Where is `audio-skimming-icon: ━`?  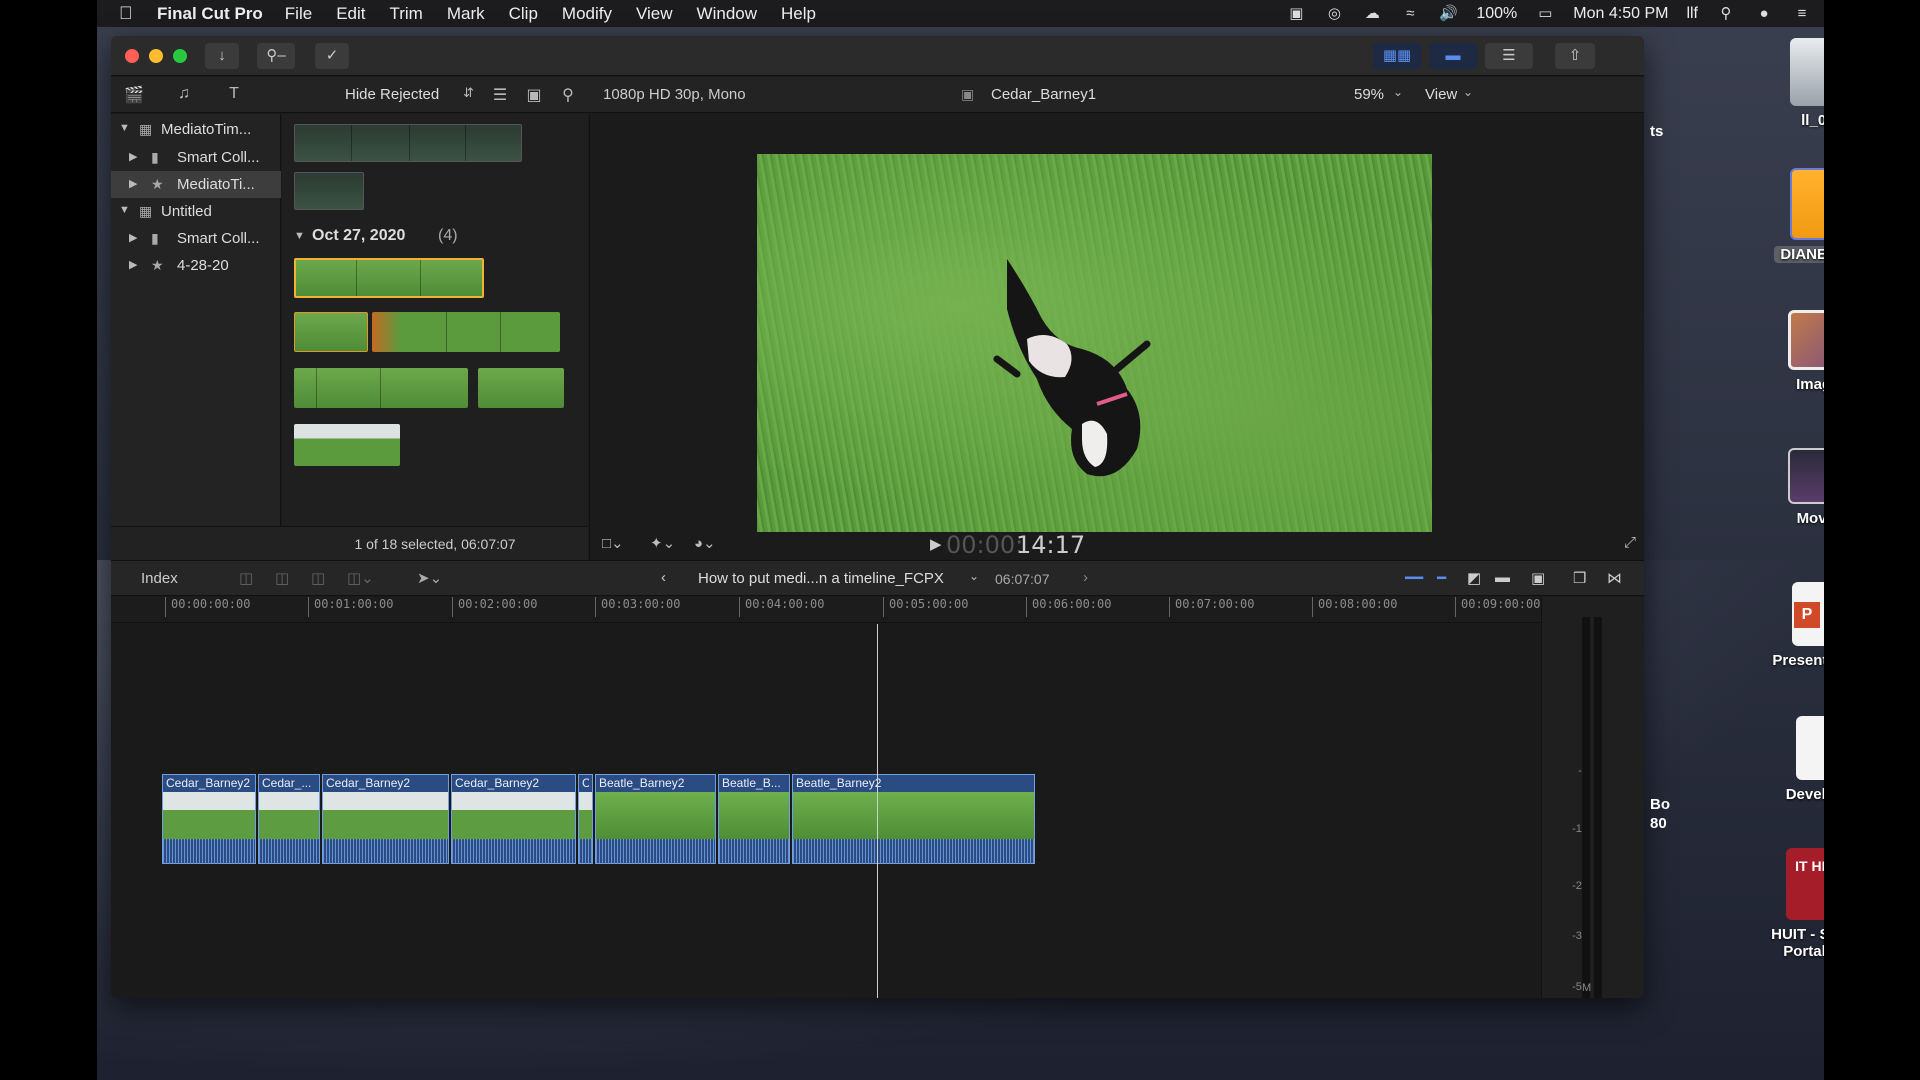 audio-skimming-icon: ━ is located at coordinates (1441, 578).